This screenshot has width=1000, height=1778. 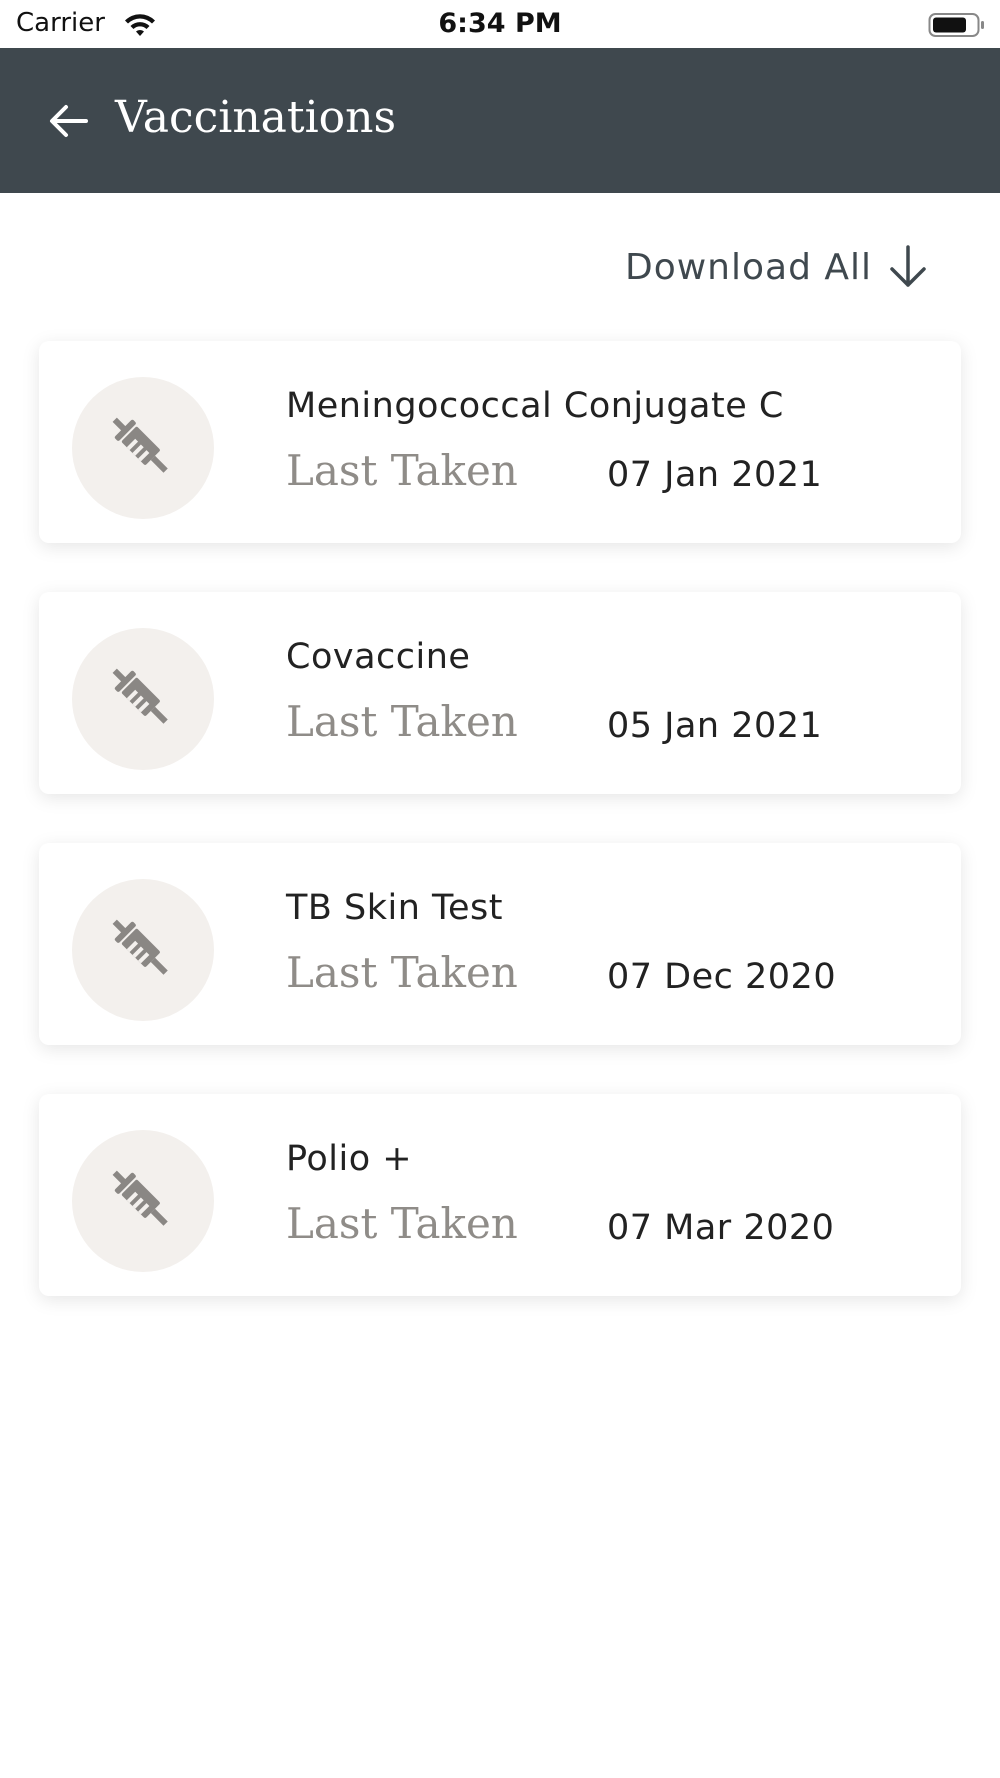 I want to click on arrow-down-icon, so click(x=908, y=266).